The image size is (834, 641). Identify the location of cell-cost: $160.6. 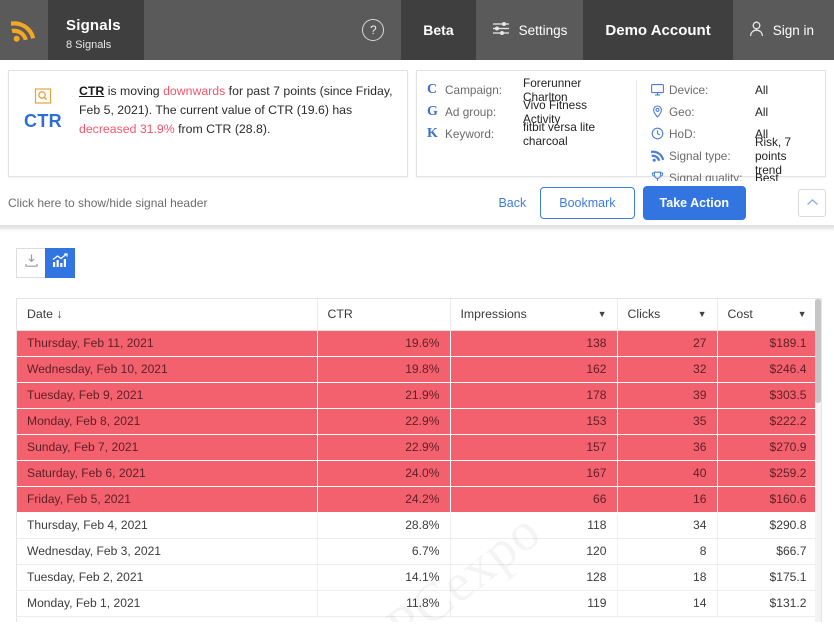
(767, 499).